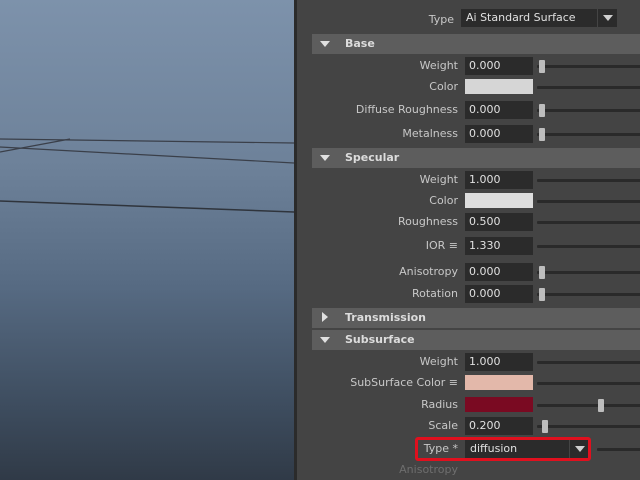  Describe the element at coordinates (503, 449) in the screenshot. I see `highlight-box` at that location.